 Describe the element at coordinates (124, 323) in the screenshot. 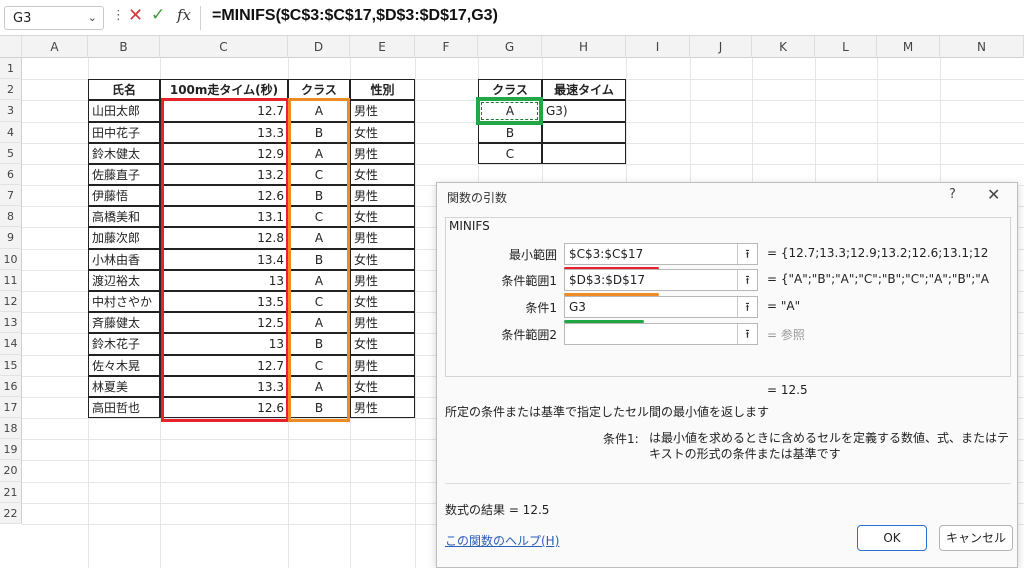

I see `table-cell: 斉藤健太` at that location.